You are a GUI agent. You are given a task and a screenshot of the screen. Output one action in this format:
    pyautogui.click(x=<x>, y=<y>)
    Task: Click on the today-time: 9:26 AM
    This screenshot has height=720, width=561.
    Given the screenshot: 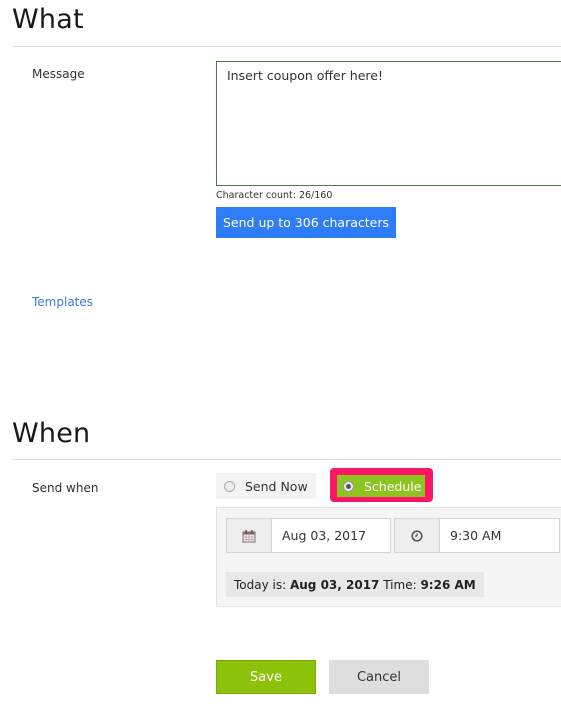 What is the action you would take?
    pyautogui.click(x=448, y=584)
    